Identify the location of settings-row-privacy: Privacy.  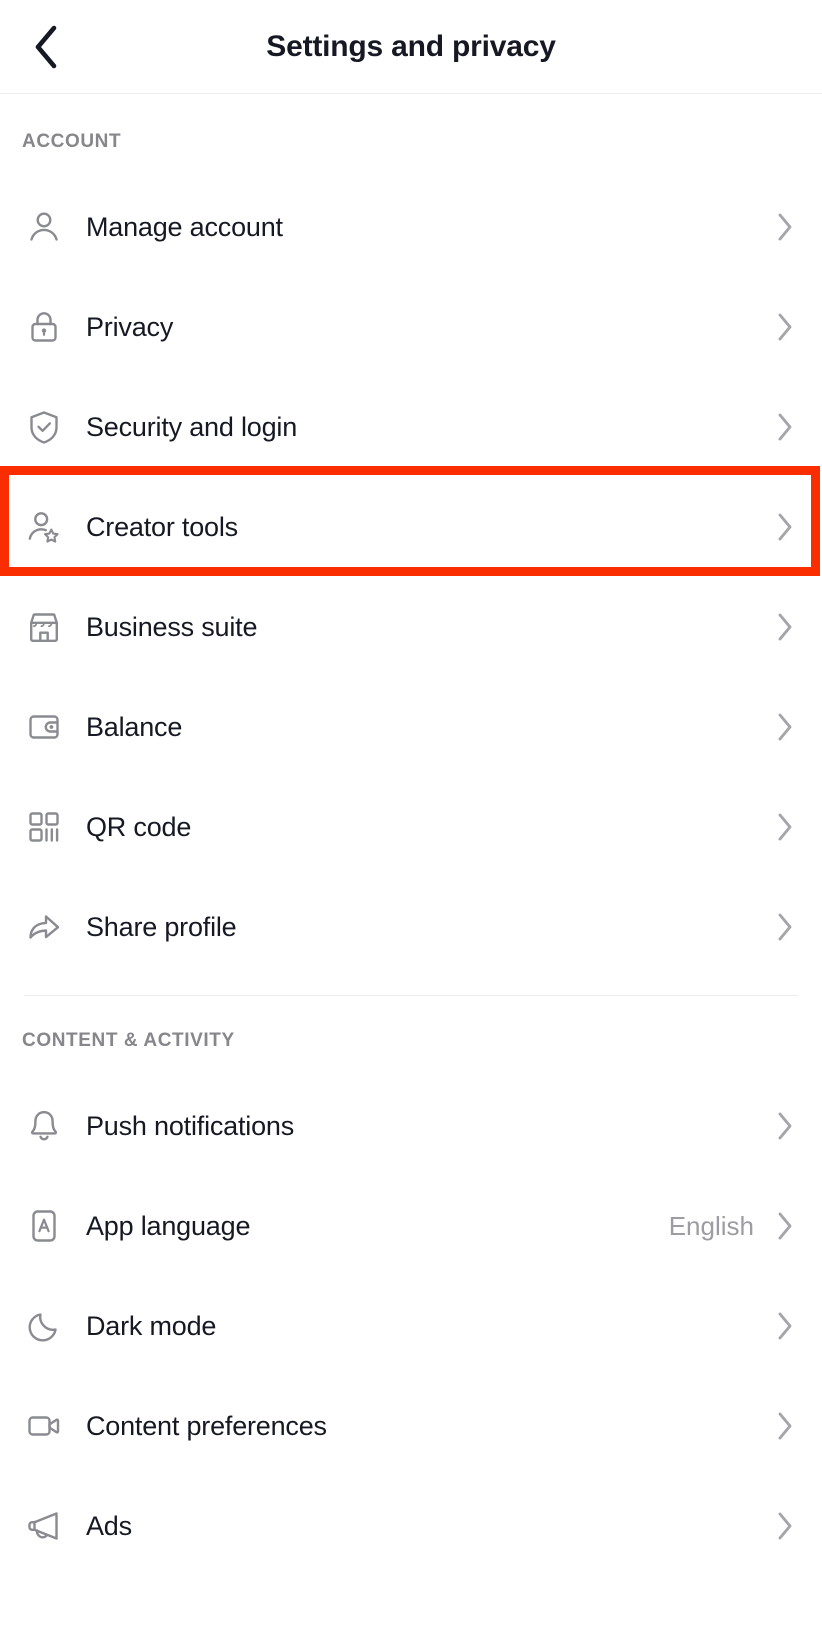
(411, 327).